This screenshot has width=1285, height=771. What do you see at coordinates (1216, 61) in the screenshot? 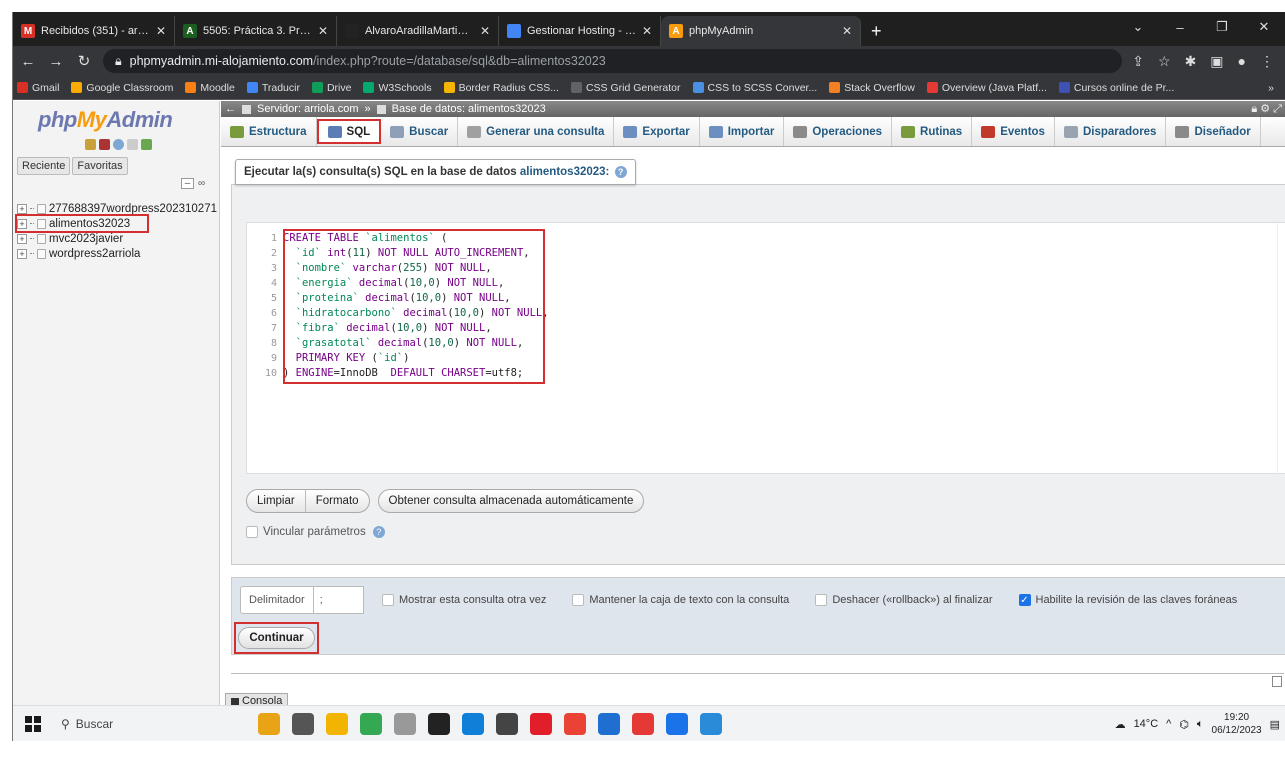
I see `sidebar-icon: ▣` at bounding box center [1216, 61].